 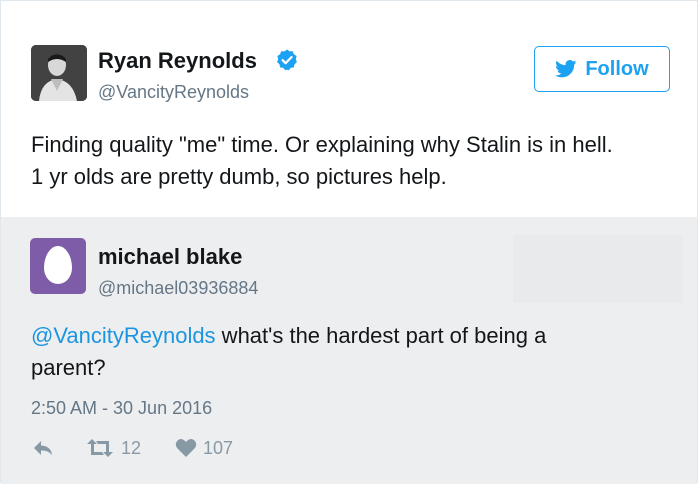 I want to click on author-handle: @michael03936884, so click(x=178, y=288).